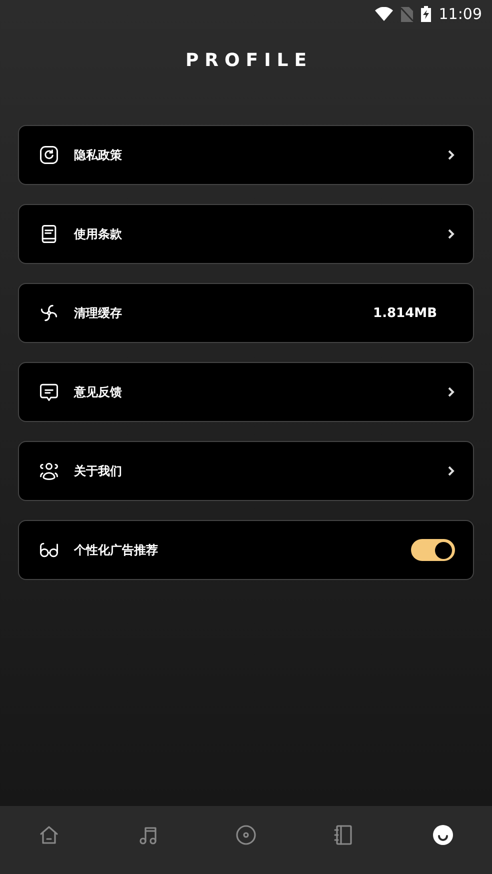  Describe the element at coordinates (246, 313) in the screenshot. I see `settings-row: 清理缓存 1.814MB` at that location.